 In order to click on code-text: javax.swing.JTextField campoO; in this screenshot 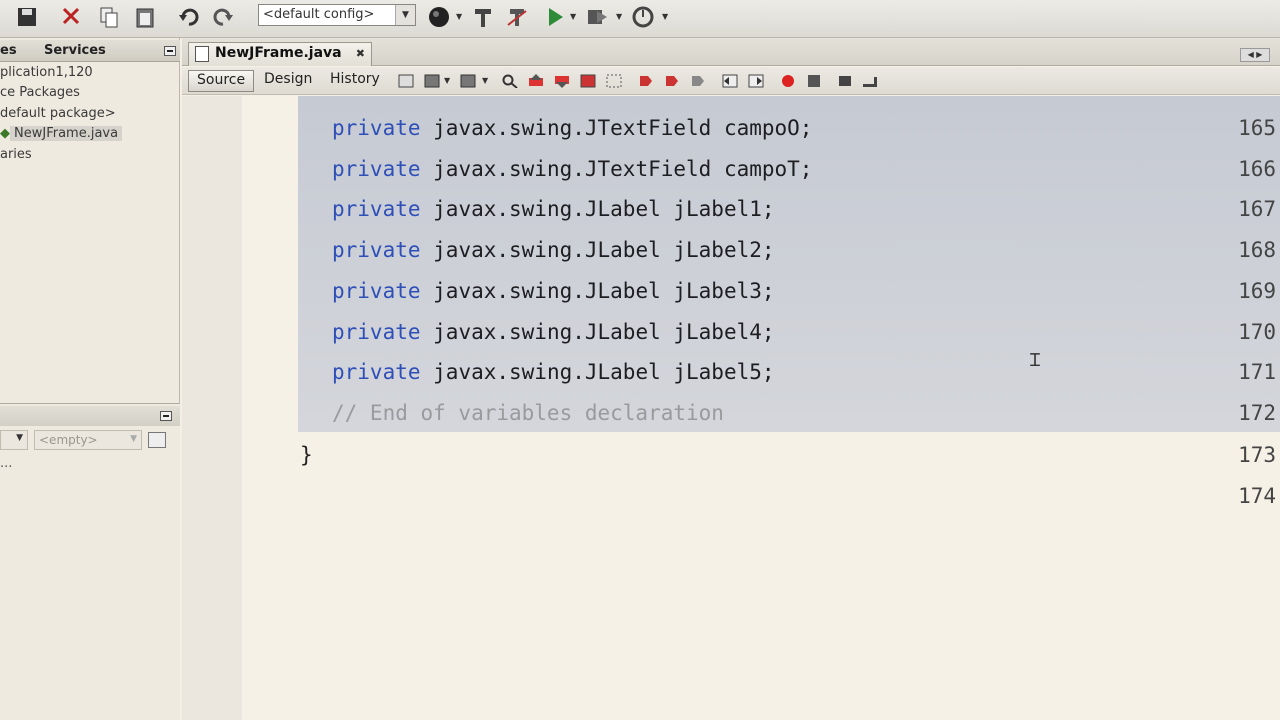, I will do `click(616, 128)`.